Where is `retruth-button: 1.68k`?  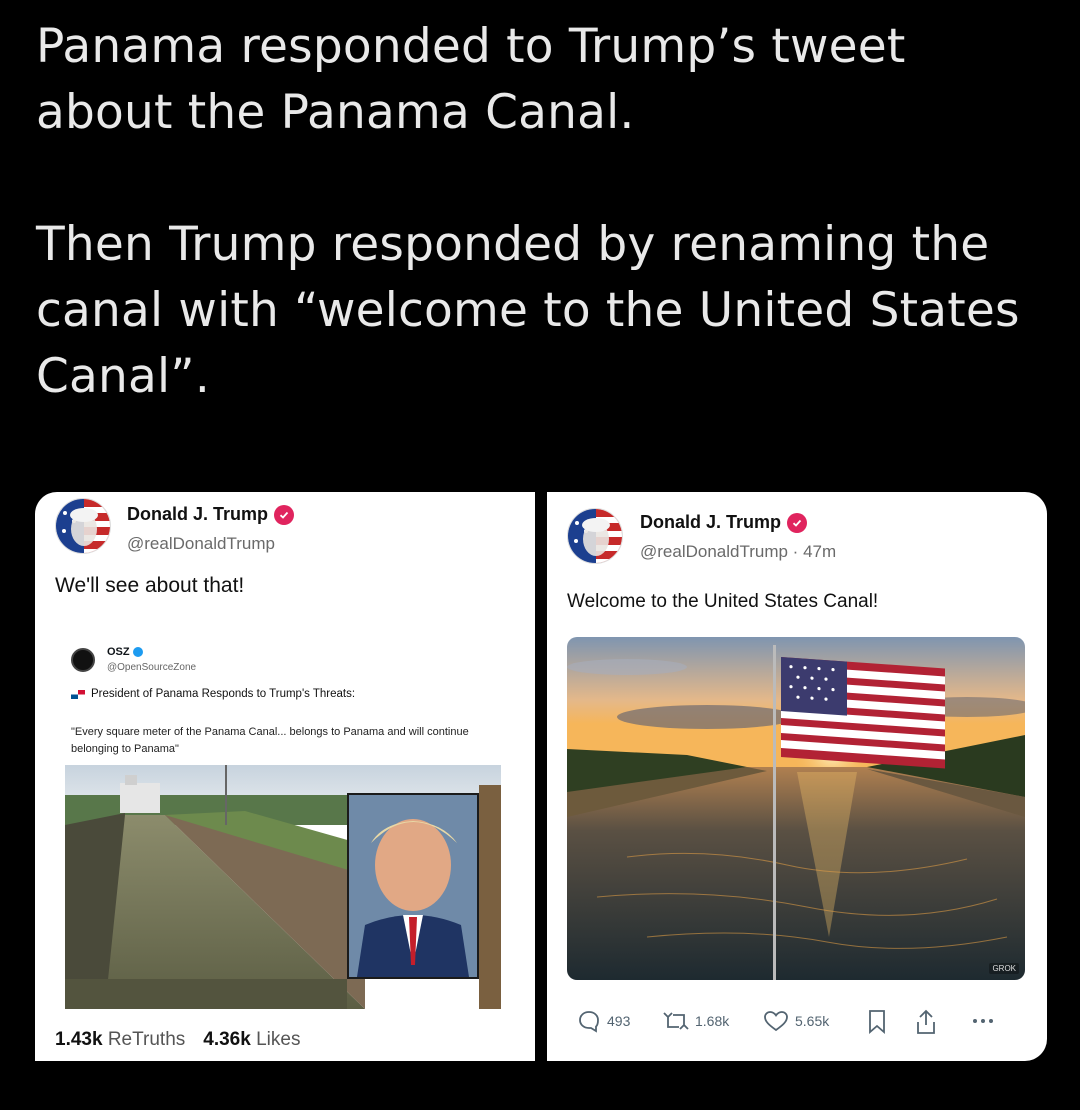 retruth-button: 1.68k is located at coordinates (696, 1021).